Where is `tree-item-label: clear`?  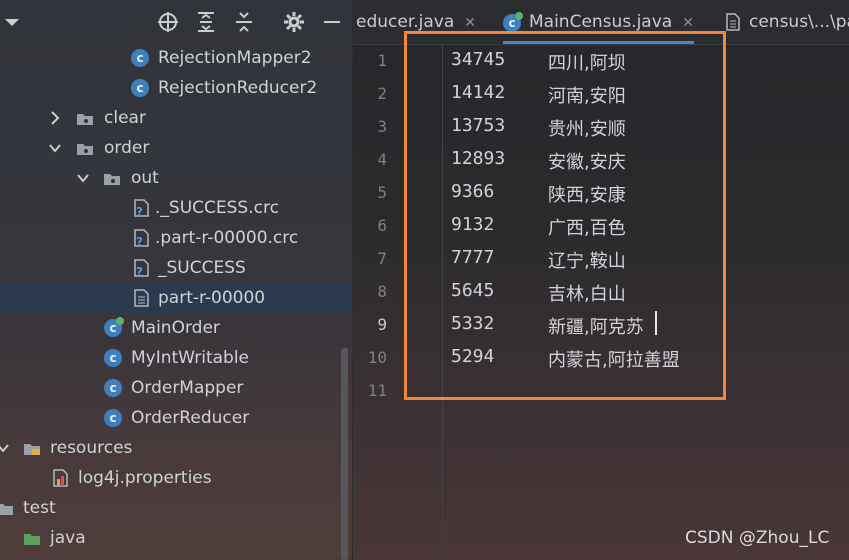 tree-item-label: clear is located at coordinates (125, 118).